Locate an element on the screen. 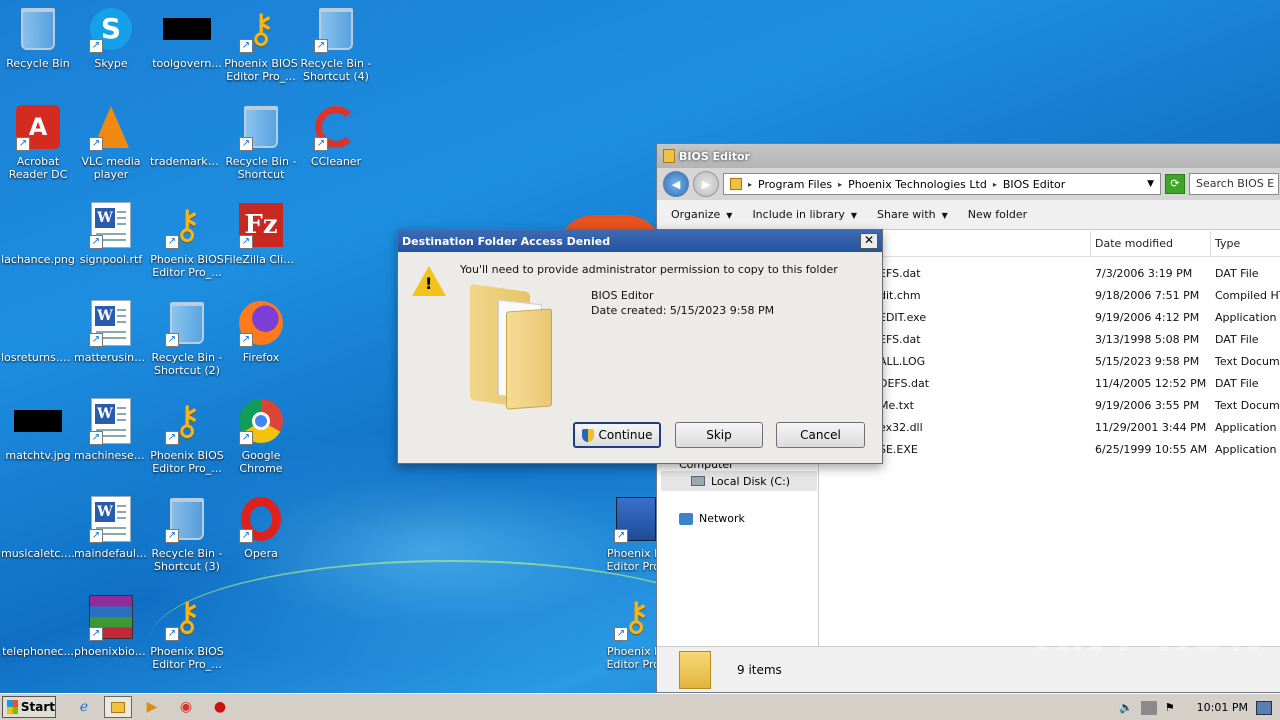  close-button: ✕ is located at coordinates (869, 241).